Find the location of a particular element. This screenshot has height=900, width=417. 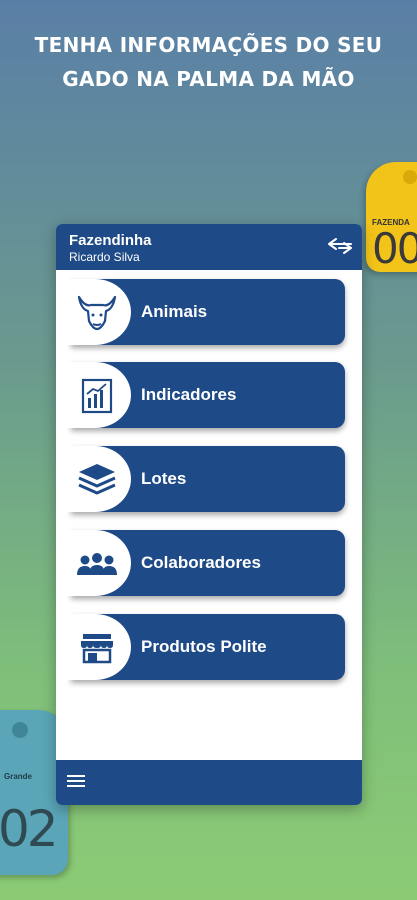

menu-item-colaboradores: Colaboradores is located at coordinates (202, 563).